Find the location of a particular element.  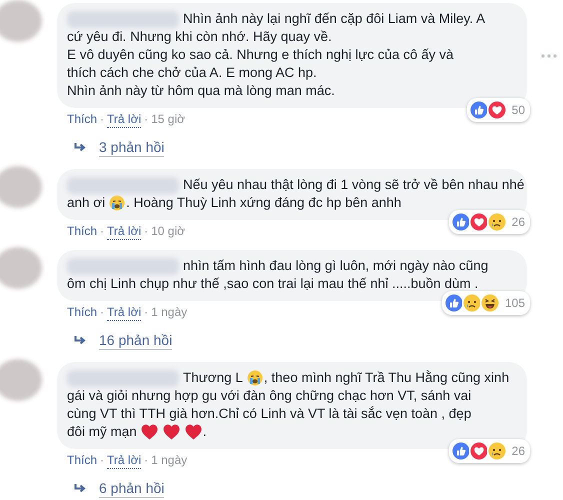

reaction-count: 50 is located at coordinates (518, 110).